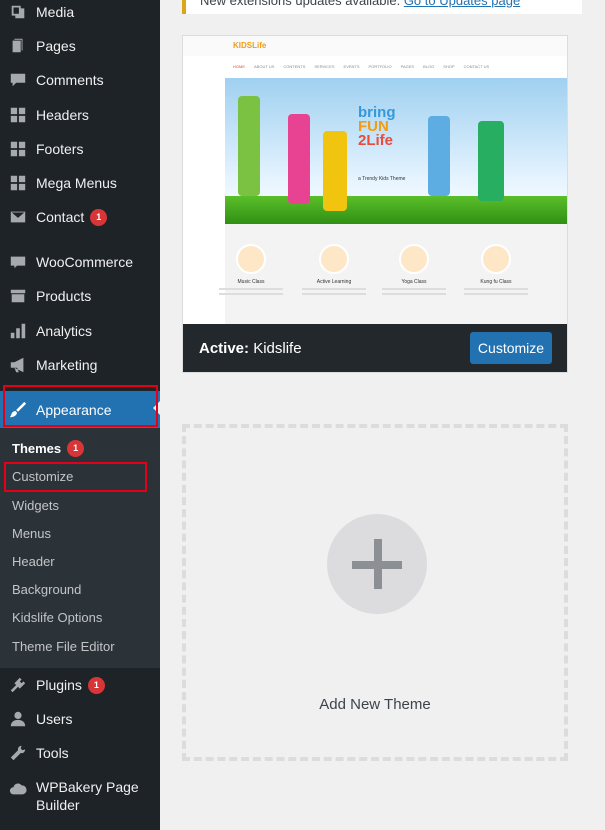 This screenshot has height=830, width=605. What do you see at coordinates (239, 66) in the screenshot?
I see `preview-nav-item: HOME` at bounding box center [239, 66].